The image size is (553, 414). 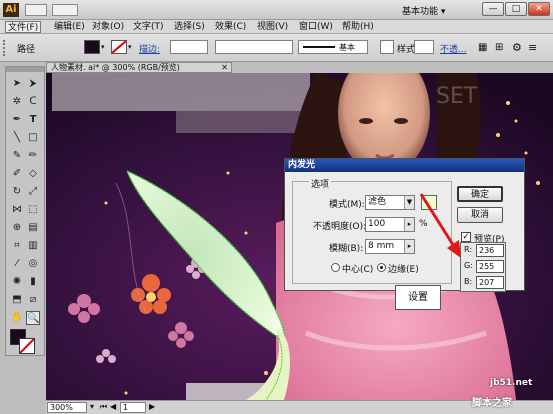 What do you see at coordinates (152, 406) in the screenshot?
I see `next-artboard-icon: ▶` at bounding box center [152, 406].